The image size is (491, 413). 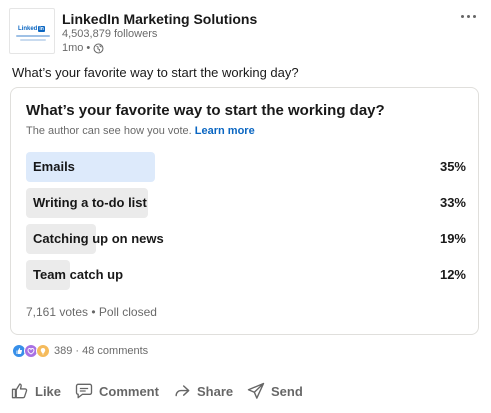 What do you see at coordinates (54, 166) in the screenshot?
I see `poll-option-label: Emails` at bounding box center [54, 166].